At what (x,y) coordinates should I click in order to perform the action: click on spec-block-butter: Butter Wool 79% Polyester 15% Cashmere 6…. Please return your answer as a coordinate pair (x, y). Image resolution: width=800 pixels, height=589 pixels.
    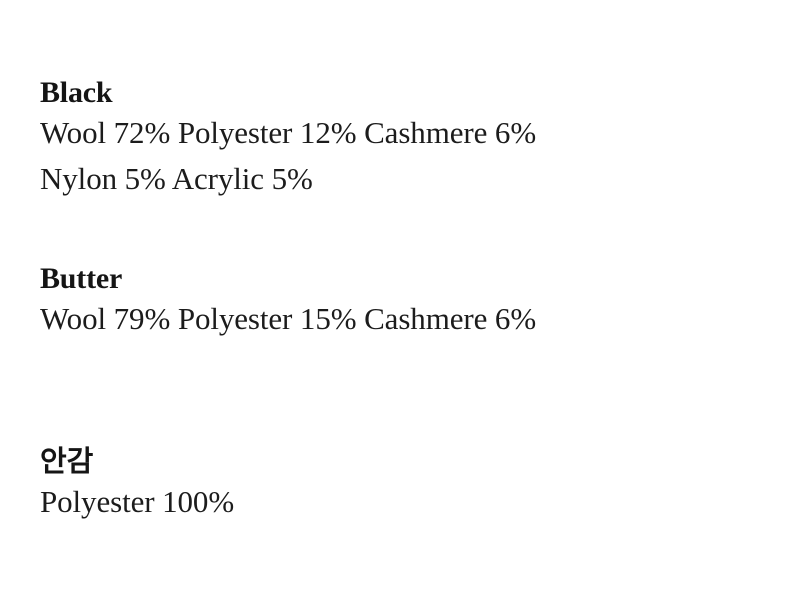
    Looking at the image, I should click on (288, 302).